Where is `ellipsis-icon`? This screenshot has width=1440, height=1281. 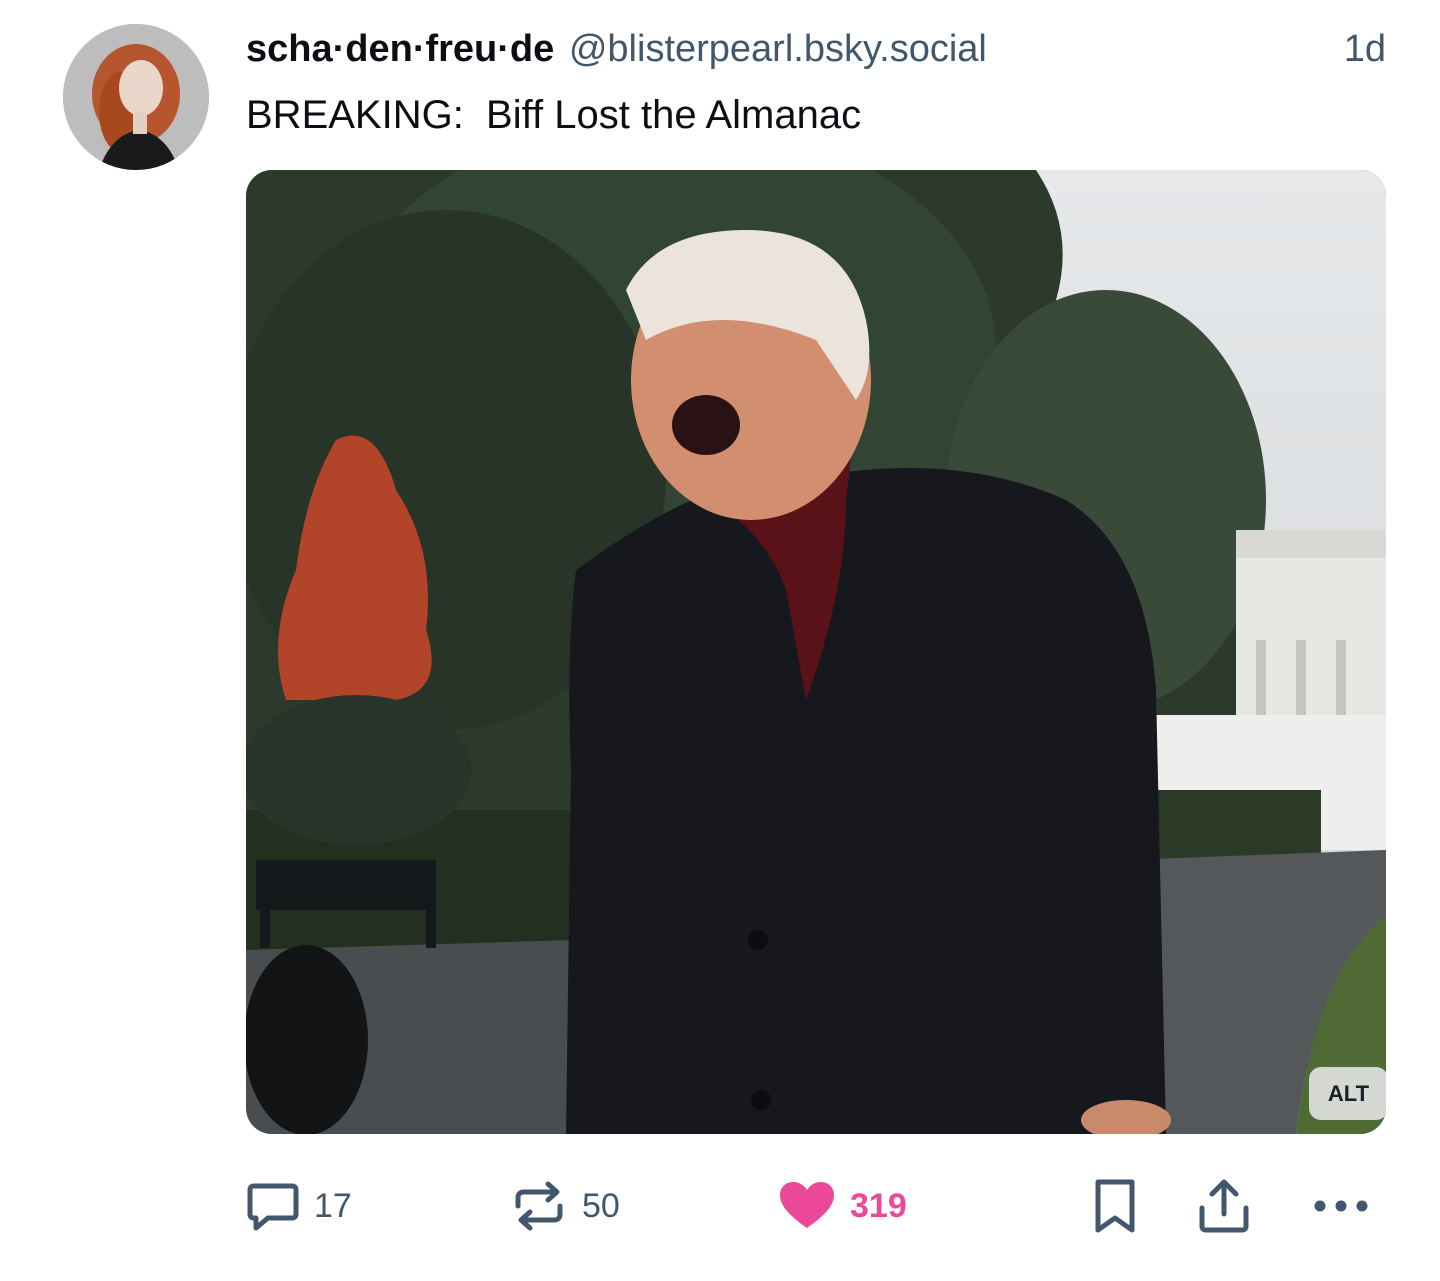
ellipsis-icon is located at coordinates (1341, 1206).